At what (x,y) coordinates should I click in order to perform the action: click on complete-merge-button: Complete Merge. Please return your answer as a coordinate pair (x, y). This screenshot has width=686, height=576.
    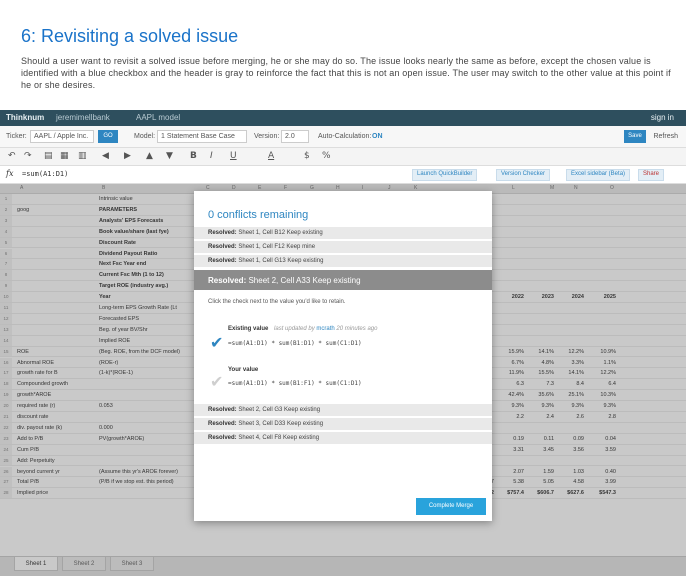
    Looking at the image, I should click on (451, 506).